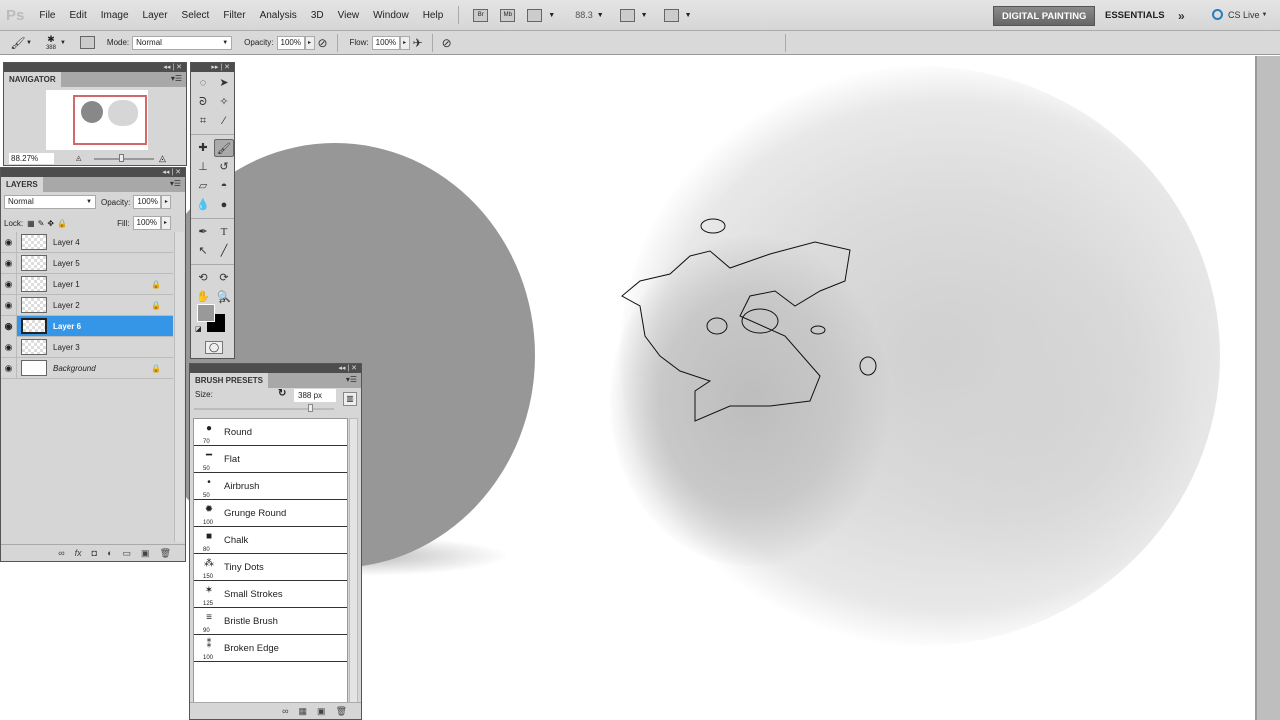 This screenshot has height=720, width=1280. I want to click on dodge-tool-icon: ●, so click(224, 205).